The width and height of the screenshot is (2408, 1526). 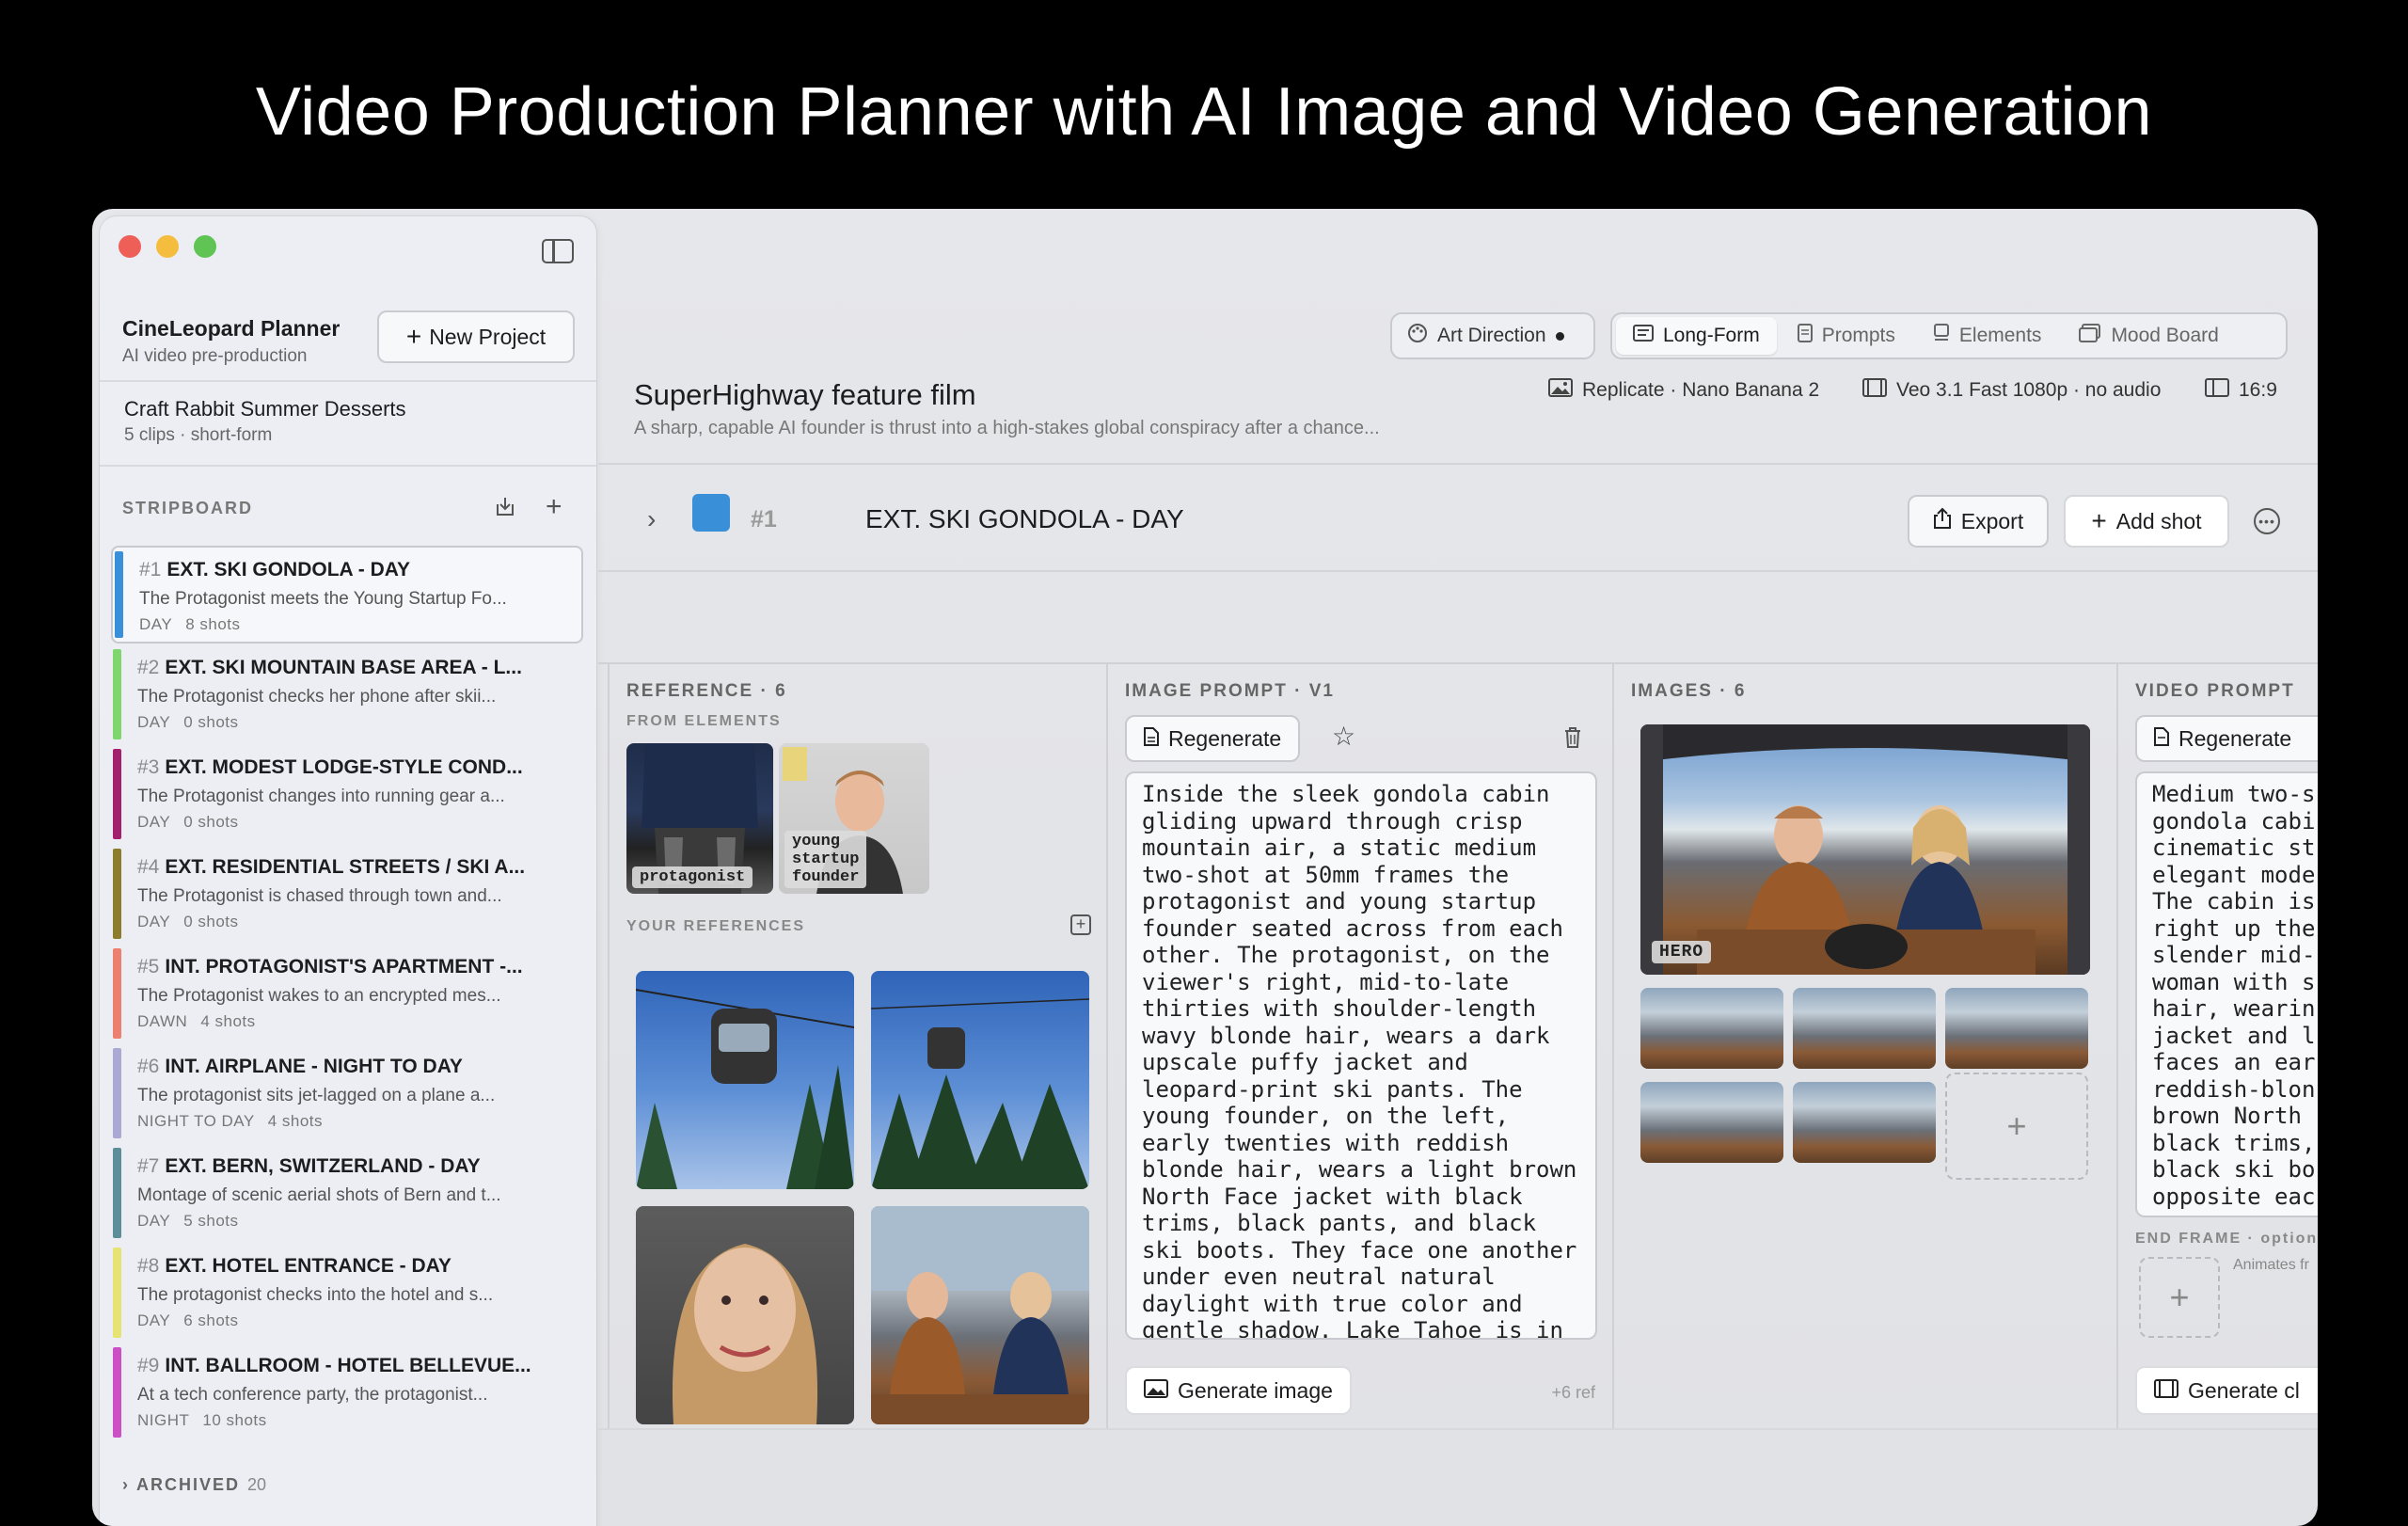 What do you see at coordinates (164, 1420) in the screenshot?
I see `scene-time: NIGHT` at bounding box center [164, 1420].